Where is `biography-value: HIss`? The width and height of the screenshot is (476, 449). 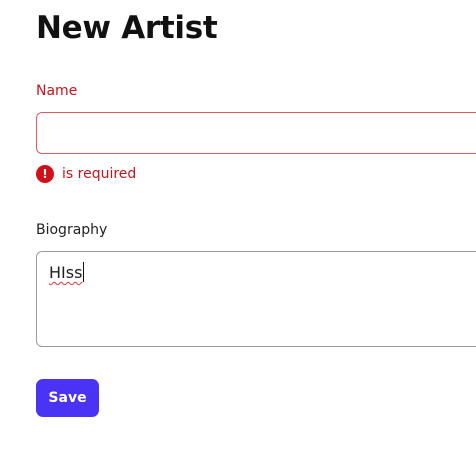
biography-value: HIss is located at coordinates (66, 272).